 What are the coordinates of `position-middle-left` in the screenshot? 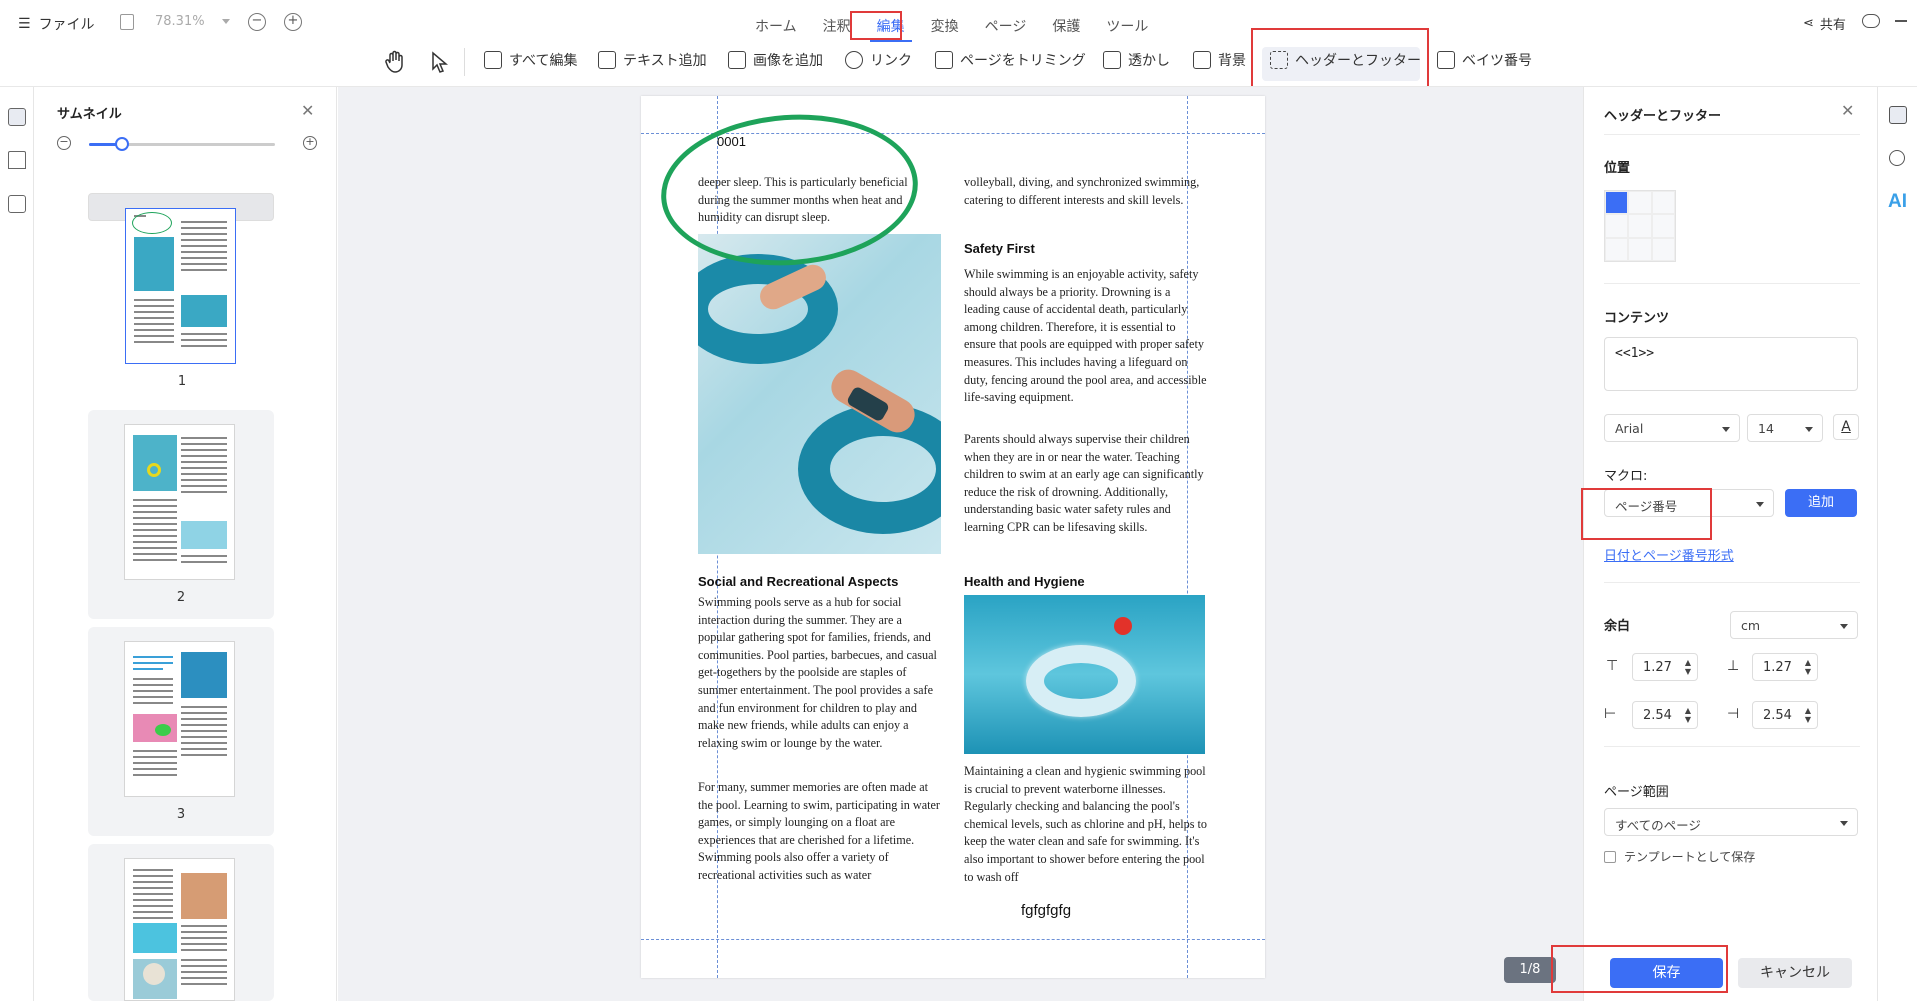 It's located at (1617, 226).